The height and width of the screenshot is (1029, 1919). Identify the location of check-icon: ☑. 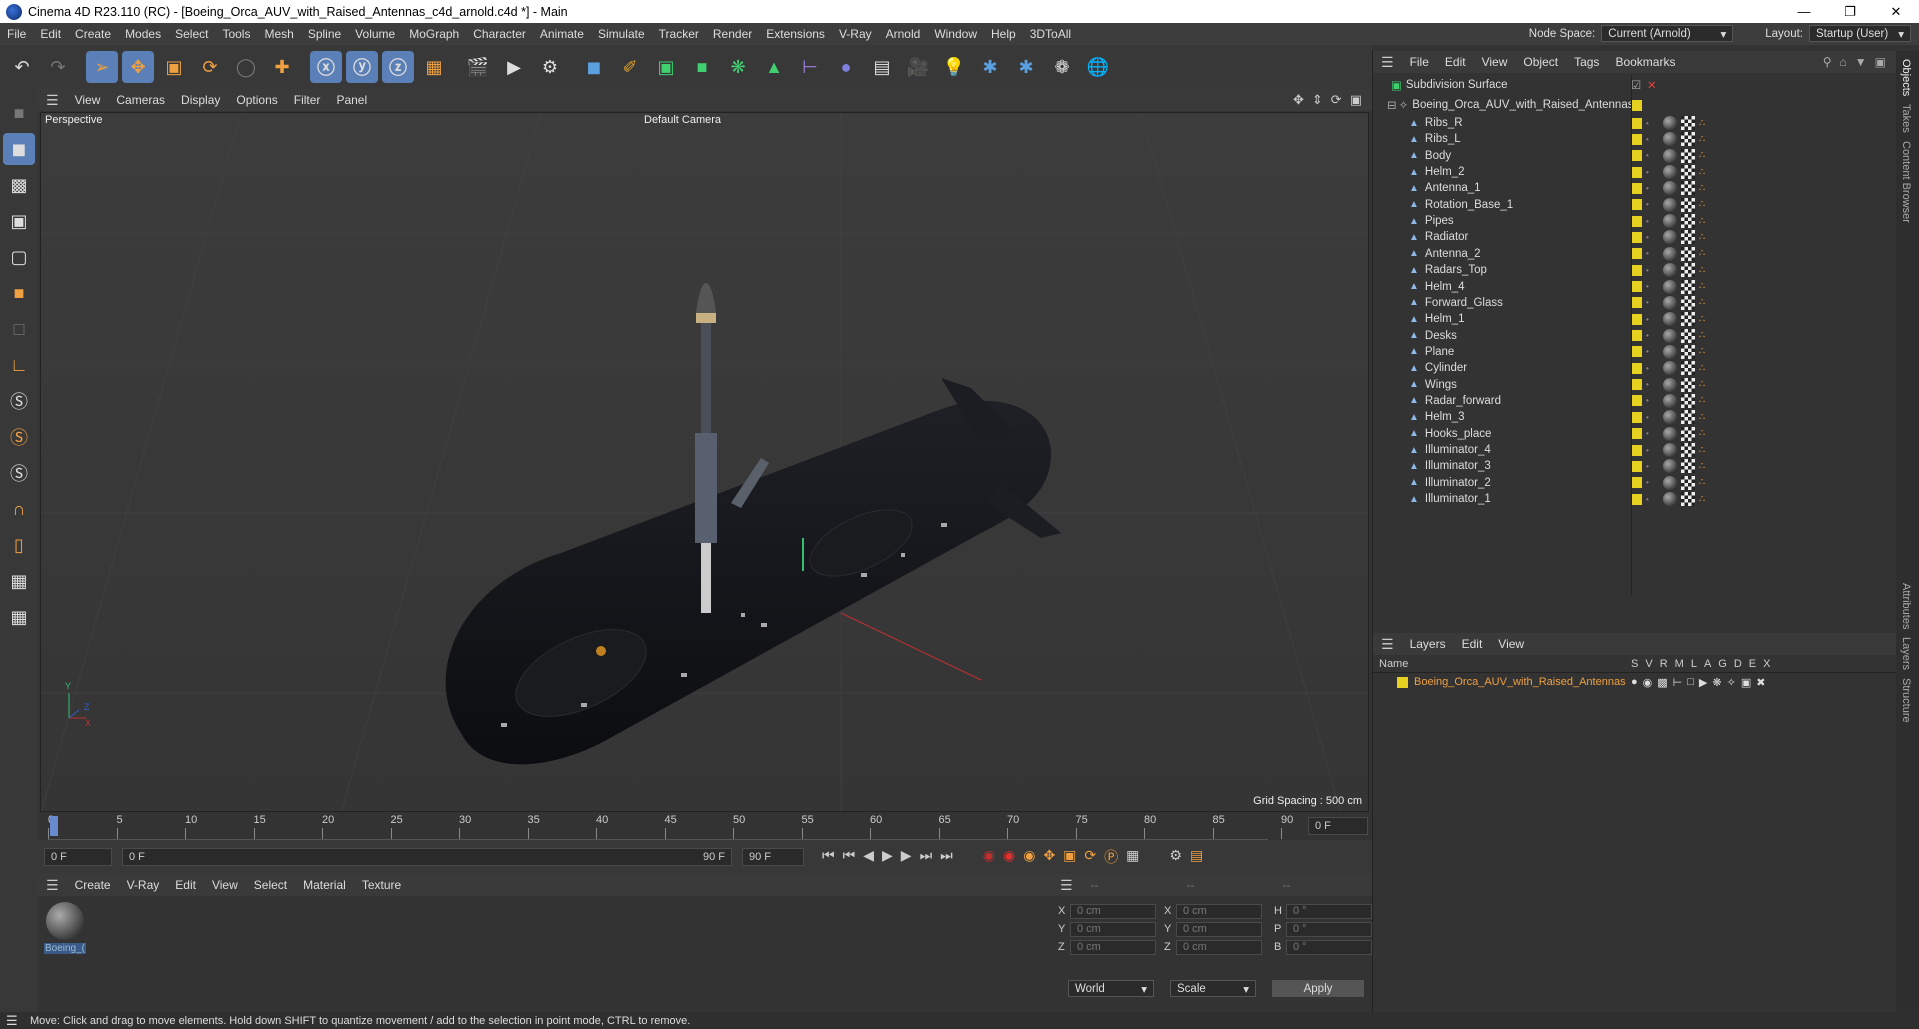
(1636, 85).